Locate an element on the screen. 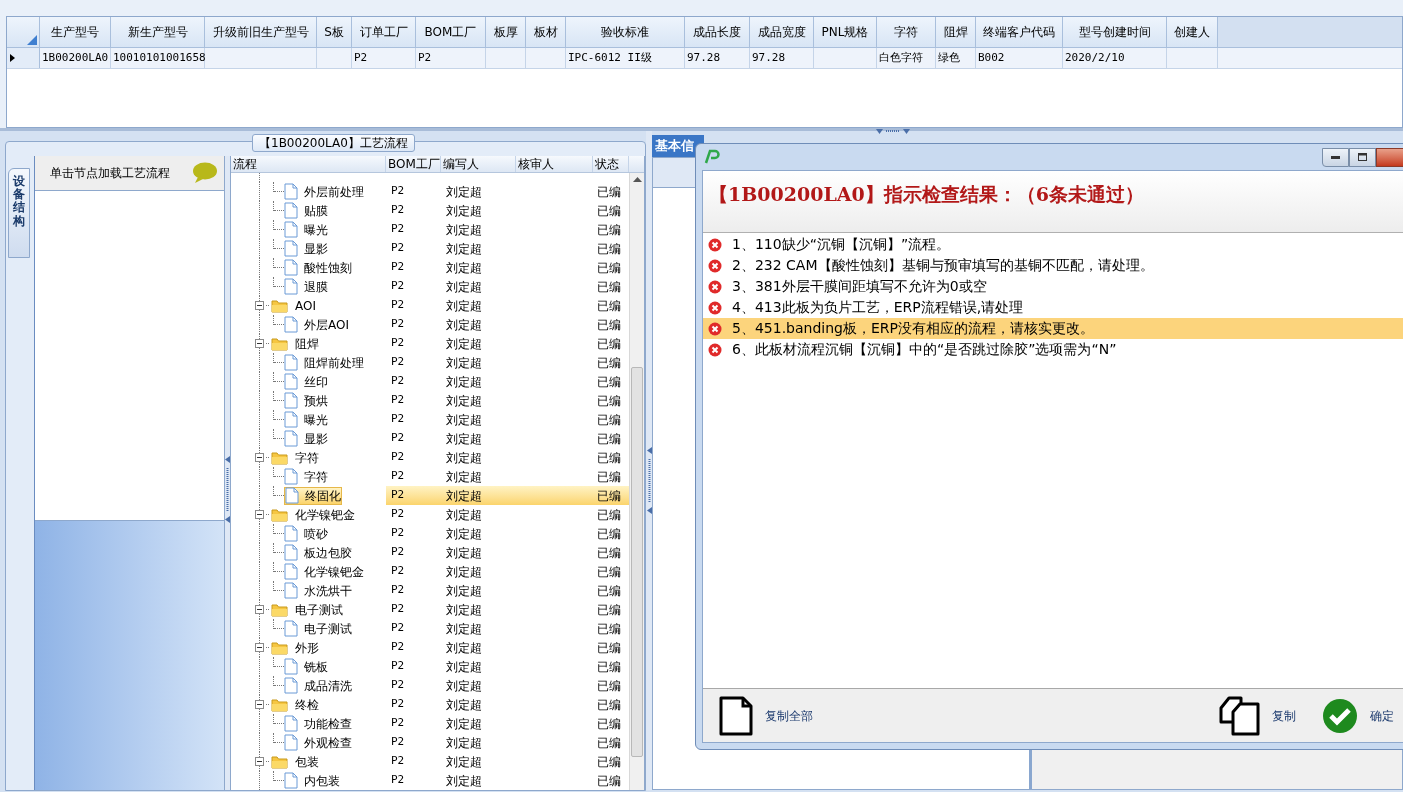 The width and height of the screenshot is (1403, 792). column-header: 新生产型号 is located at coordinates (158, 32).